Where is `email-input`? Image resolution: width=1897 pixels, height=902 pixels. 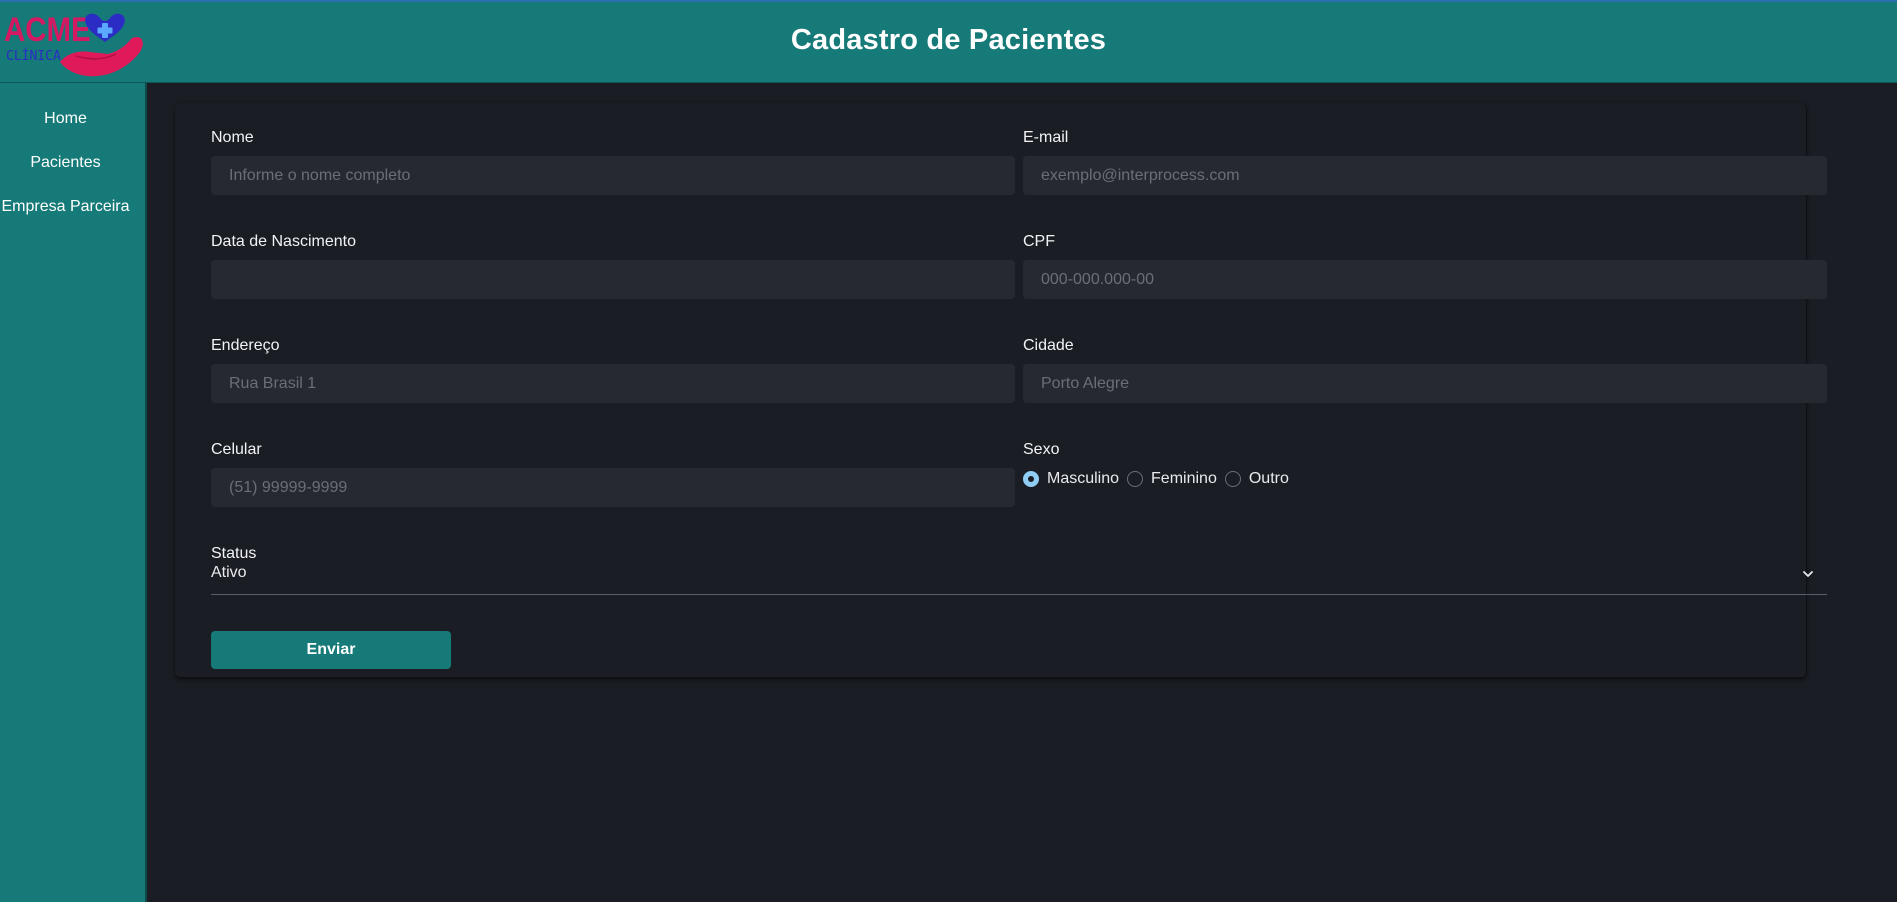
email-input is located at coordinates (1425, 175).